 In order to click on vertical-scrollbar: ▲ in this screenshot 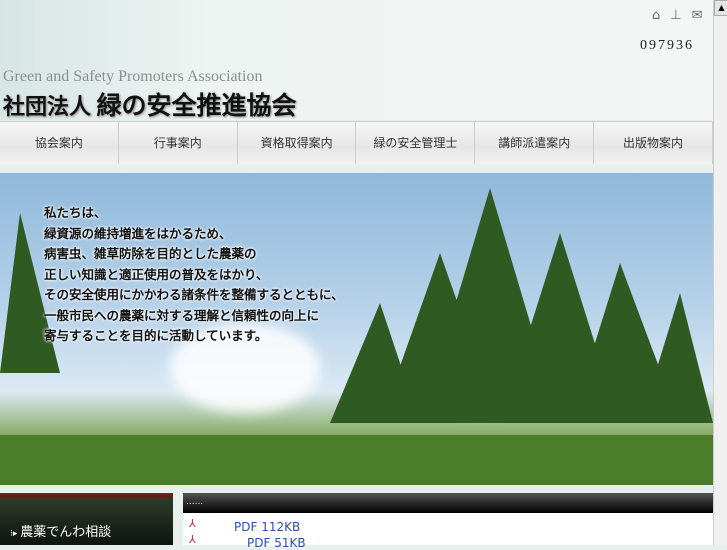, I will do `click(720, 272)`.